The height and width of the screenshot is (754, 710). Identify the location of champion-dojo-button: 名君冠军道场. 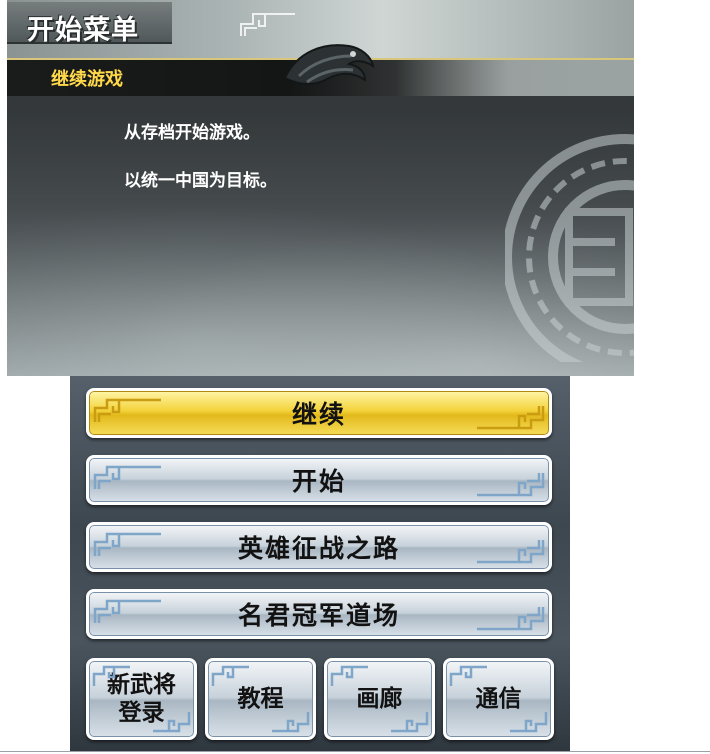
(319, 614).